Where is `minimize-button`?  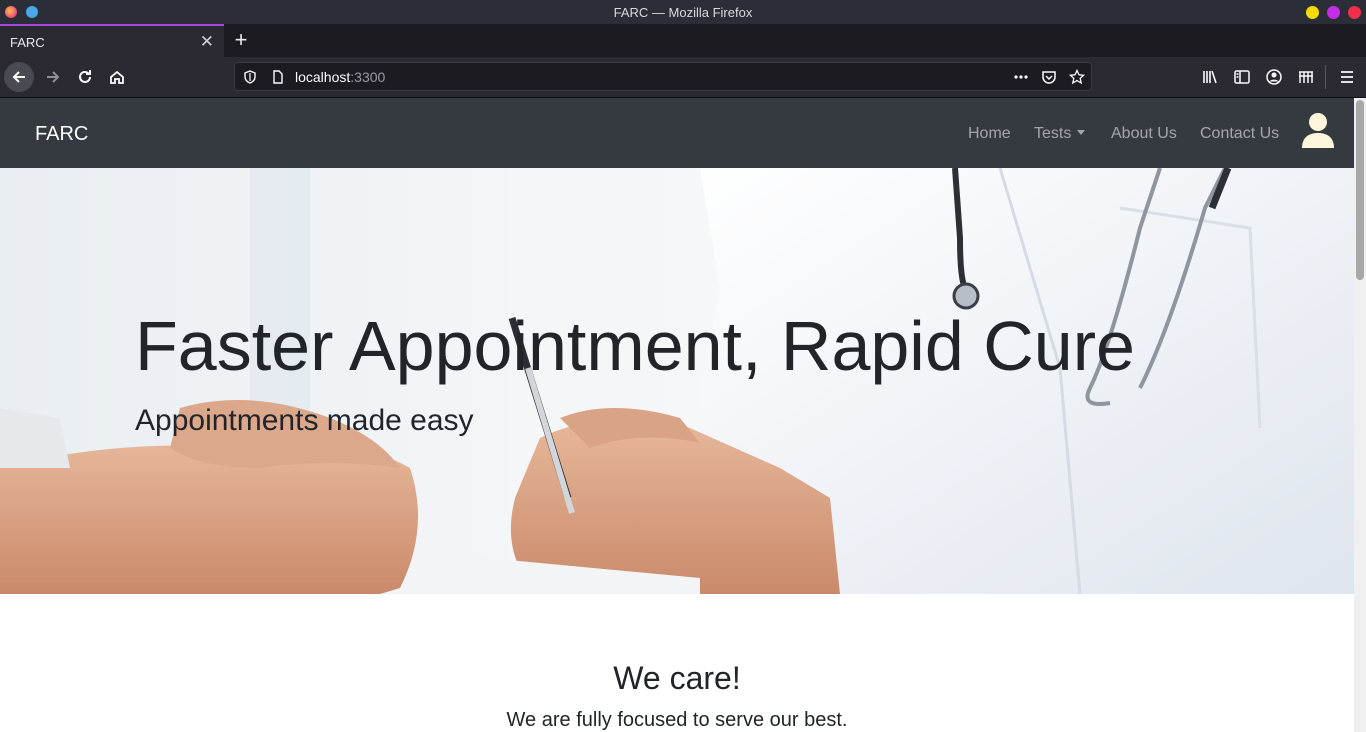
minimize-button is located at coordinates (1312, 12).